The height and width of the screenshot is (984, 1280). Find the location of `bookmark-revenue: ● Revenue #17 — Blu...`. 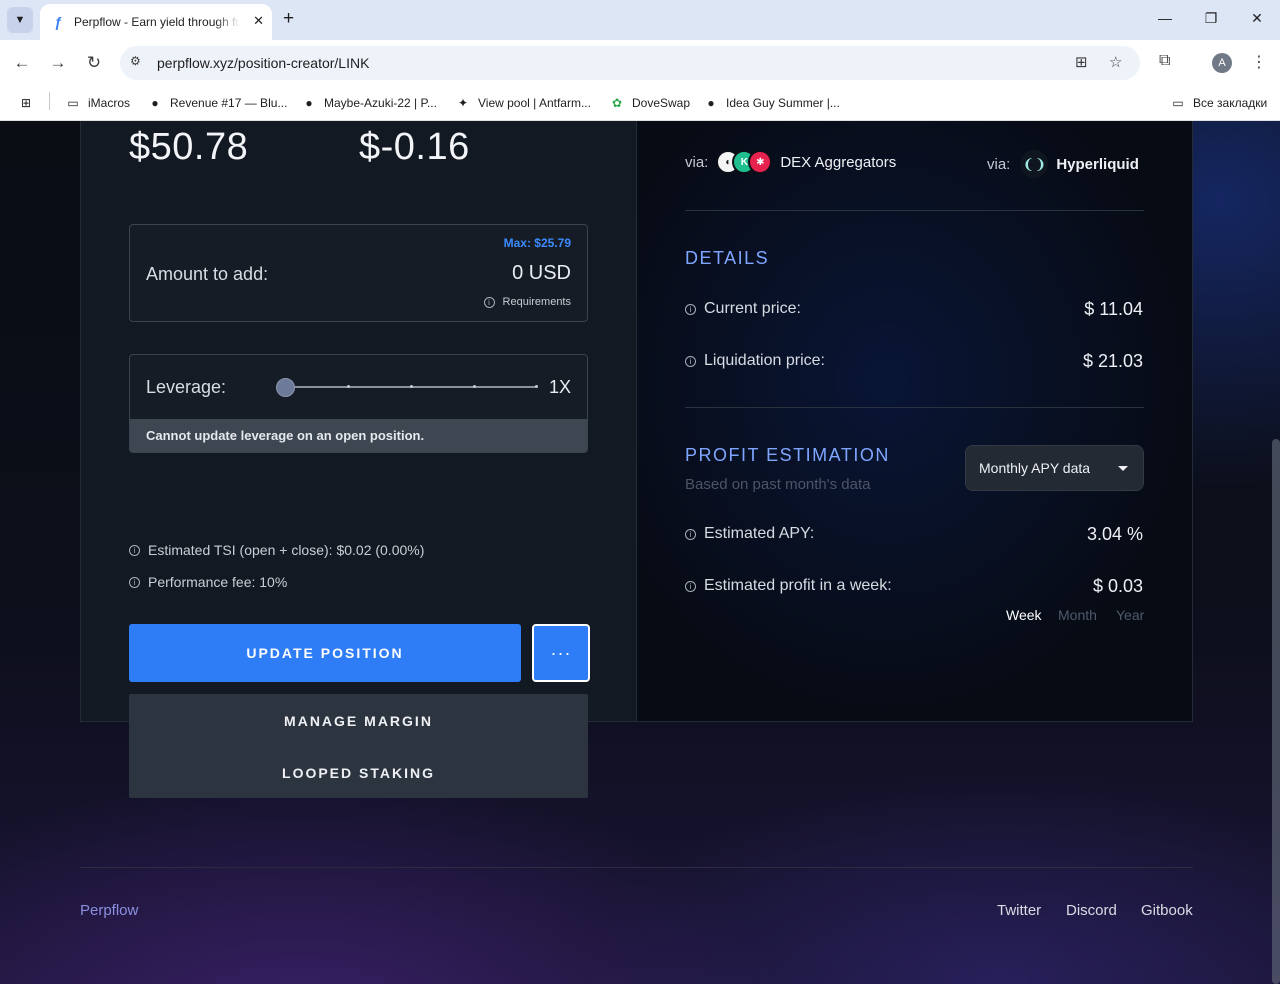

bookmark-revenue: ● Revenue #17 — Blu... is located at coordinates (217, 103).